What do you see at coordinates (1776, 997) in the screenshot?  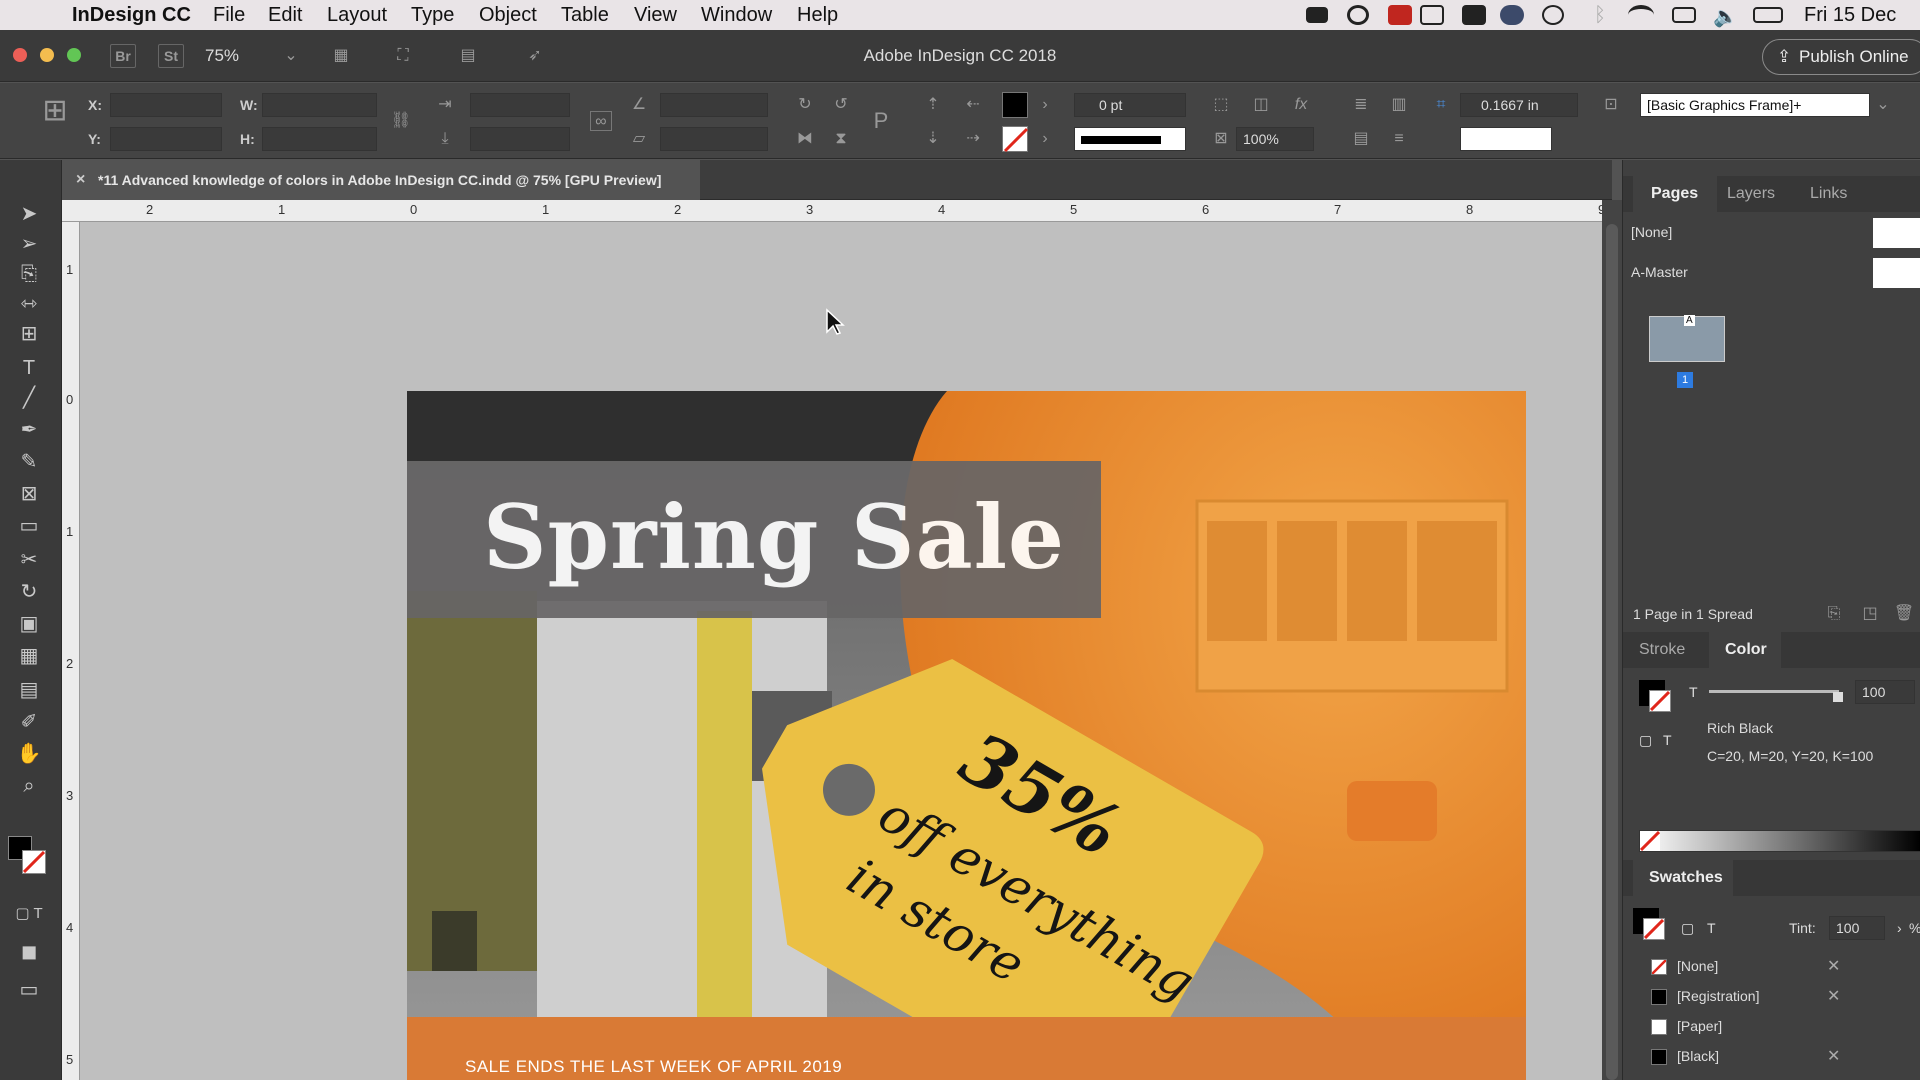 I see `swatch-item: [Registration] ✕` at bounding box center [1776, 997].